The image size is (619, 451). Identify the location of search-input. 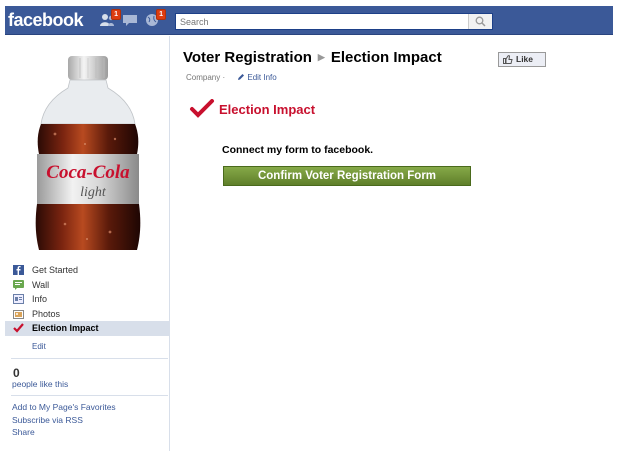
(321, 21).